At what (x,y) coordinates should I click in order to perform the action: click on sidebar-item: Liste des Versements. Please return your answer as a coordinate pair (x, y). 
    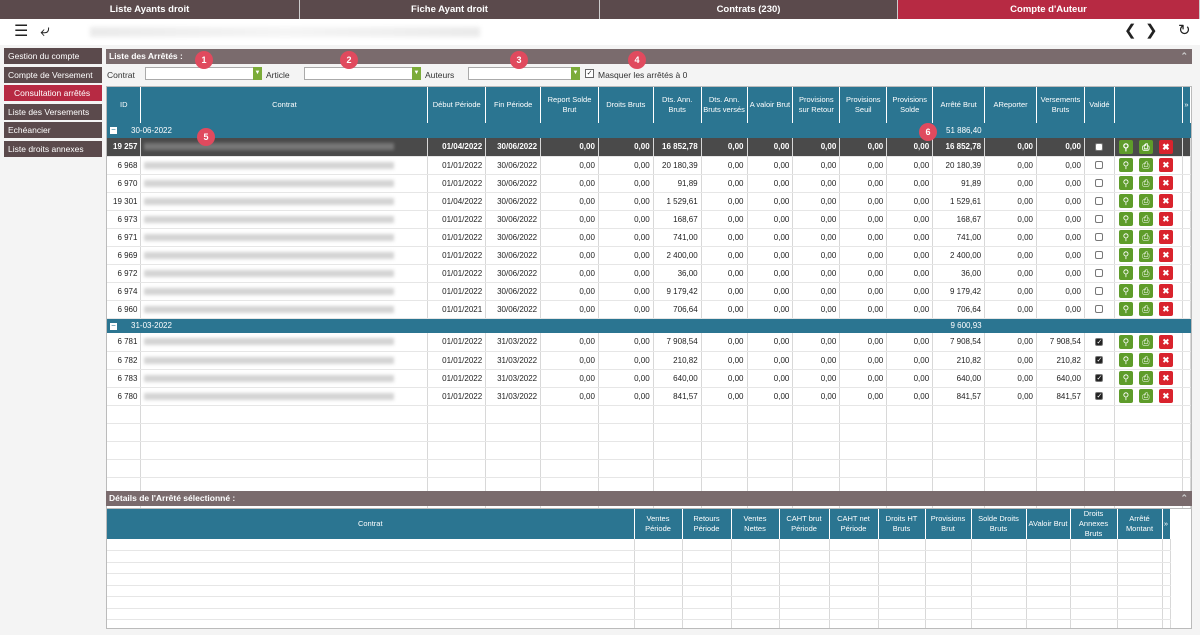
    Looking at the image, I should click on (53, 111).